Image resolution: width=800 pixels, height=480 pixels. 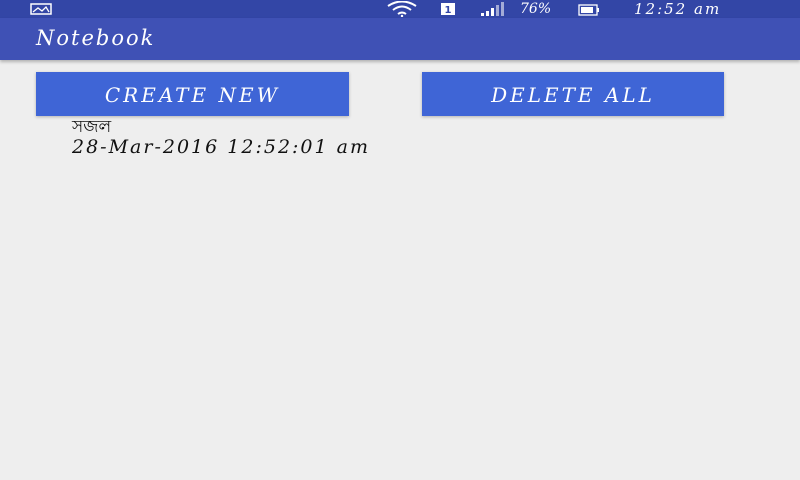 I want to click on wifi-icon, so click(x=402, y=9).